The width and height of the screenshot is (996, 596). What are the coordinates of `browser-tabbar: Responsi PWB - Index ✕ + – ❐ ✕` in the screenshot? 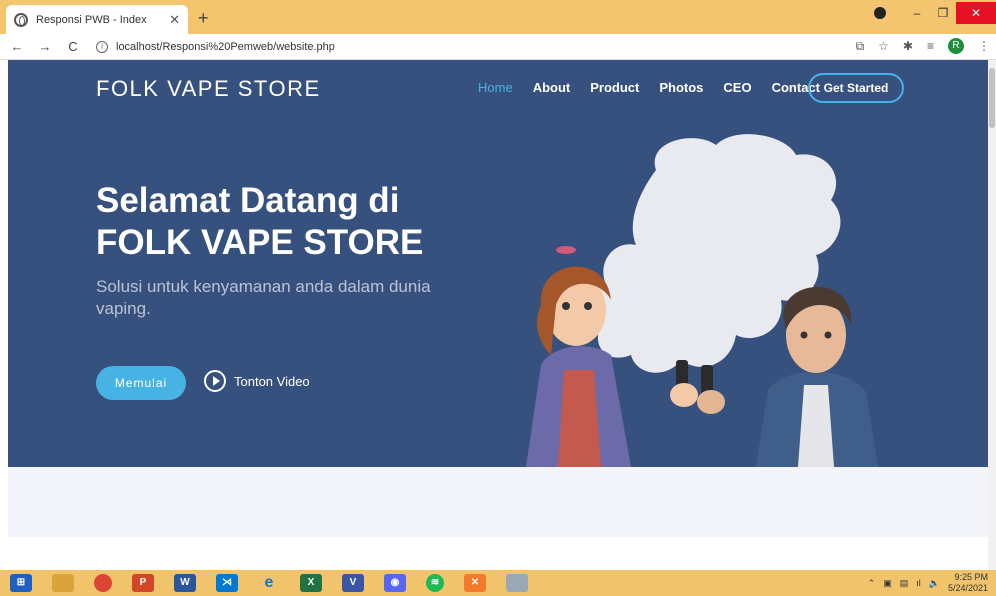 It's located at (498, 17).